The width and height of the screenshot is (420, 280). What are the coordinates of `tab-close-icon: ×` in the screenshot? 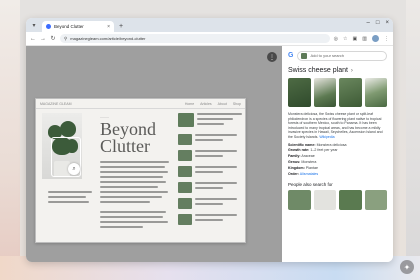 It's located at (108, 27).